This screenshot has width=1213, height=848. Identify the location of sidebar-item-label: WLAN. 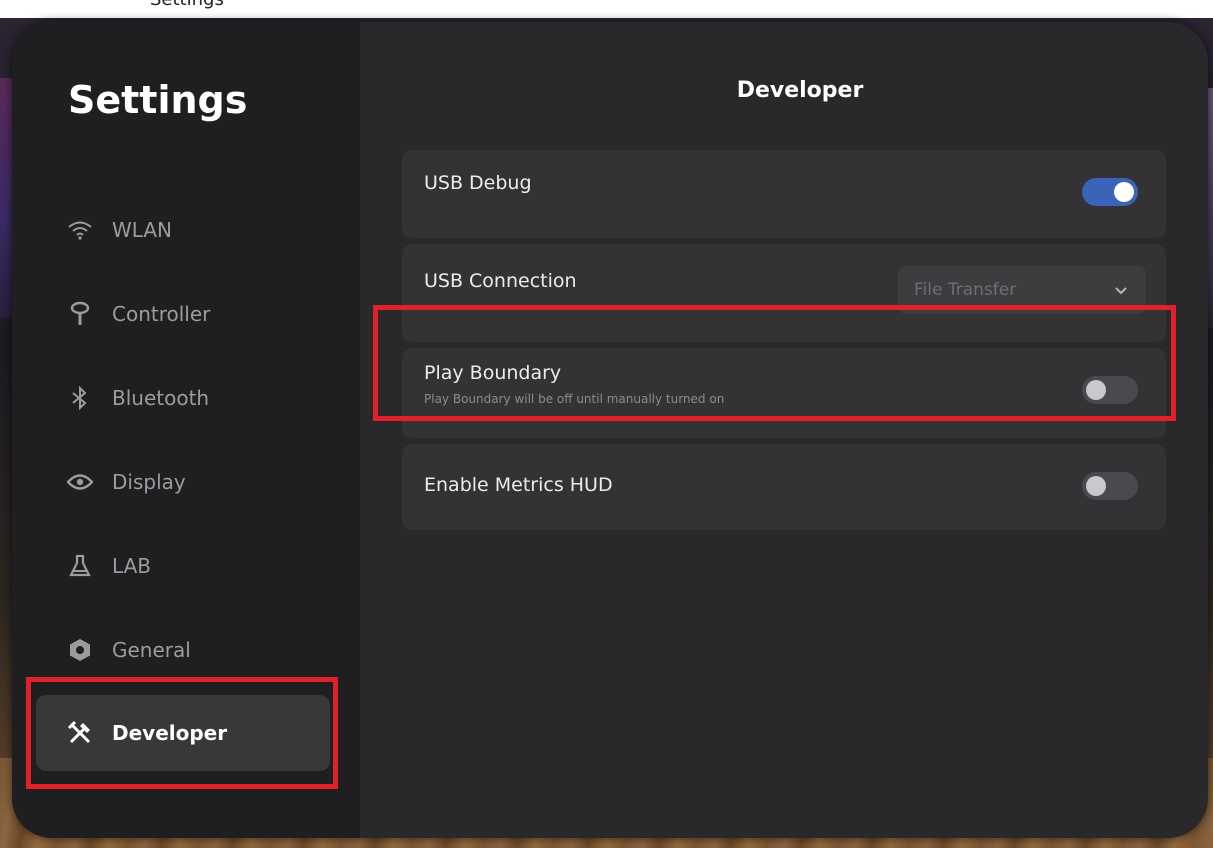
(142, 230).